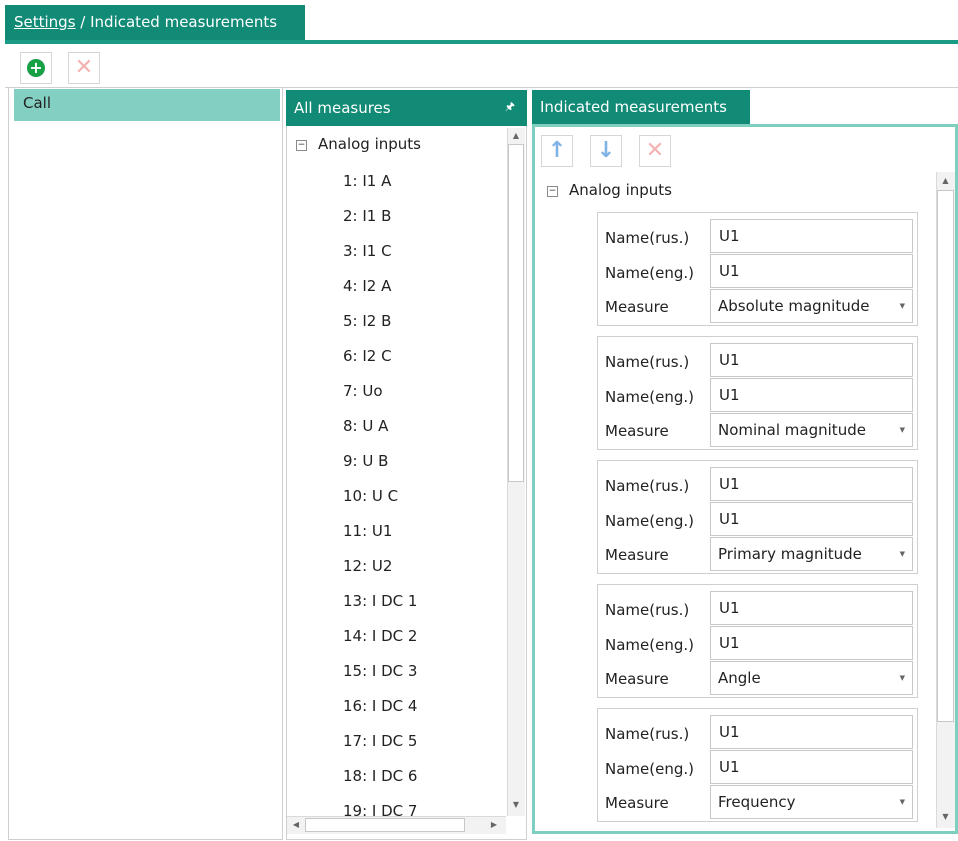  I want to click on tree-item: 9: U B, so click(365, 461).